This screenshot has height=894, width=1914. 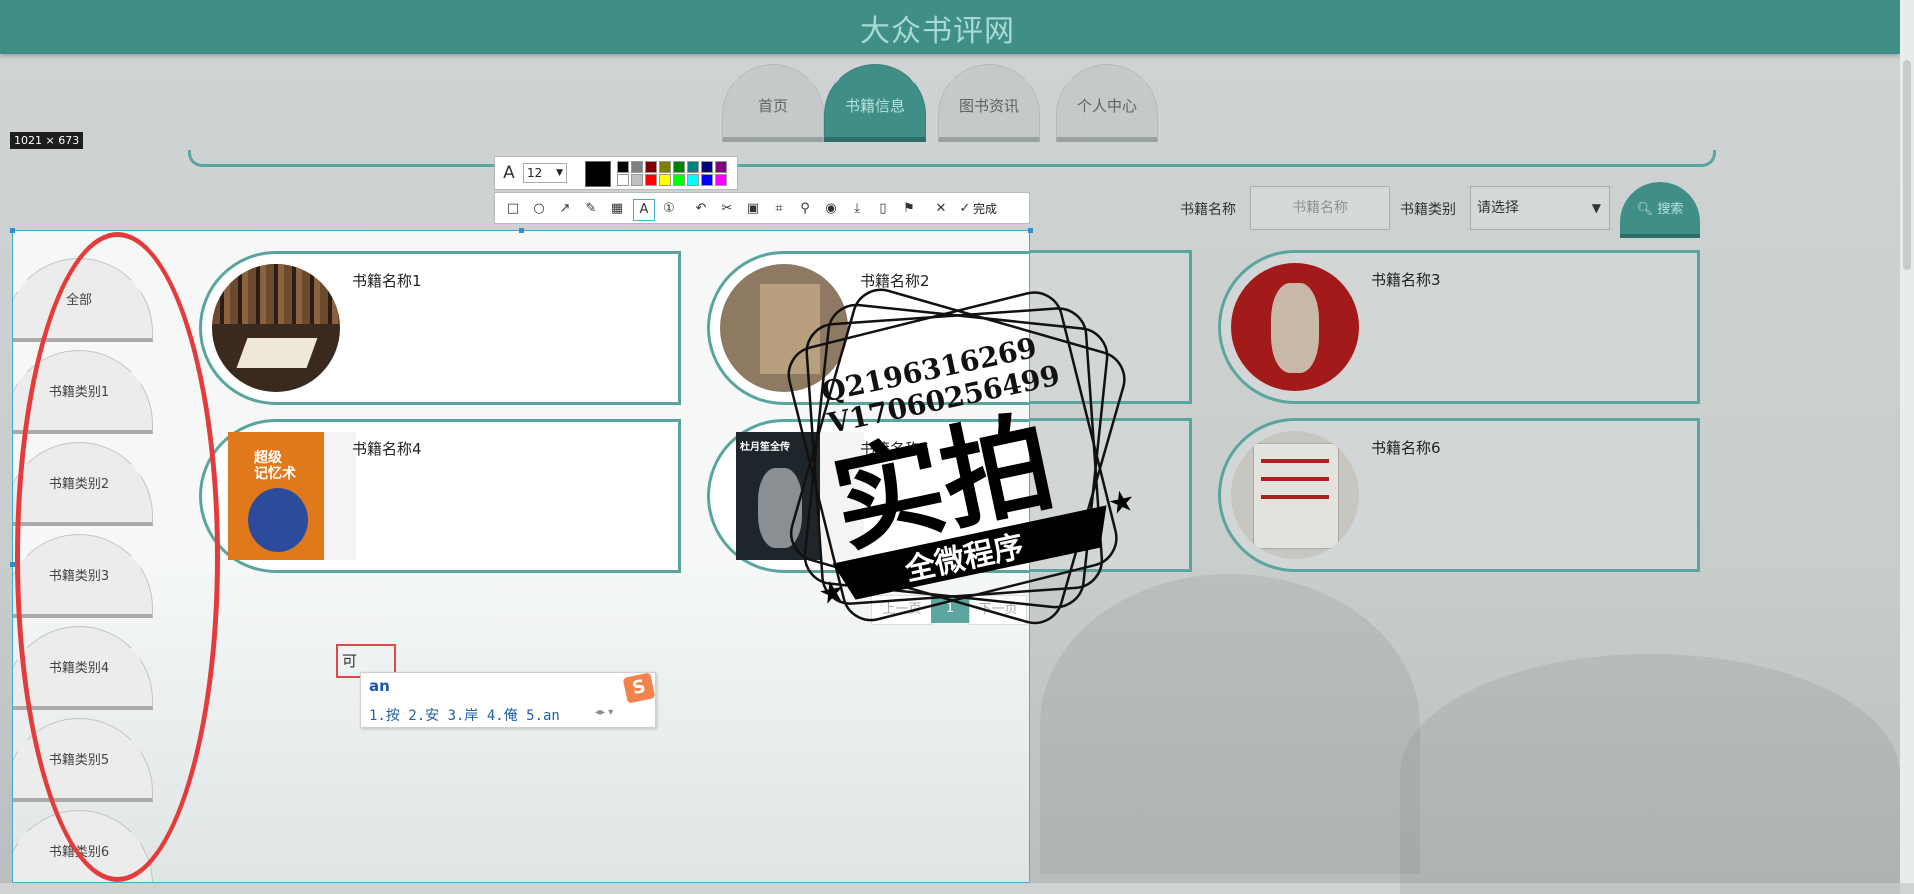 What do you see at coordinates (117, 557) in the screenshot?
I see `annotation-ellipse` at bounding box center [117, 557].